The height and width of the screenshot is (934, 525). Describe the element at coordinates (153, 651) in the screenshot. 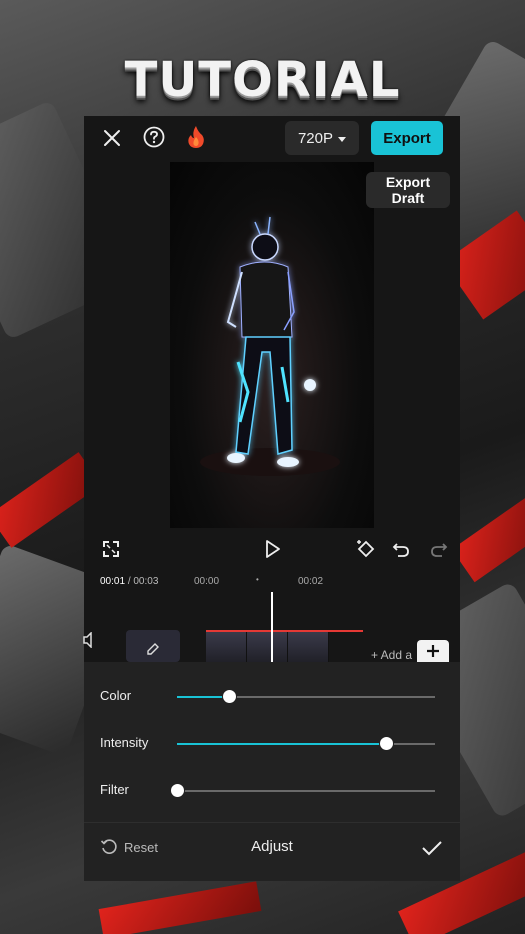

I see `edit-cover-icon` at that location.